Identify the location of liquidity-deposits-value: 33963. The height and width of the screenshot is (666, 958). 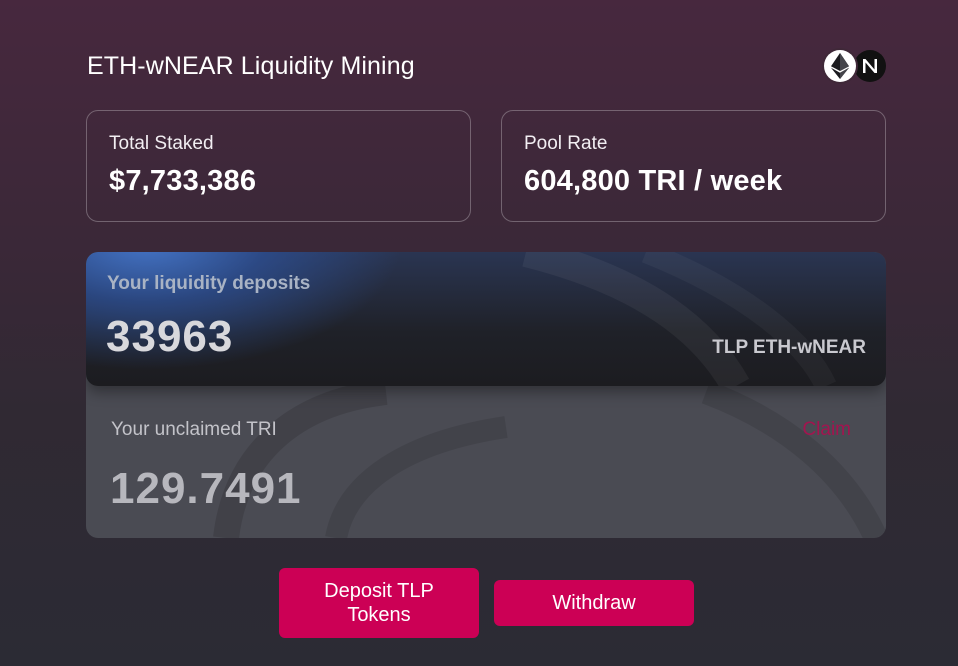
(170, 336).